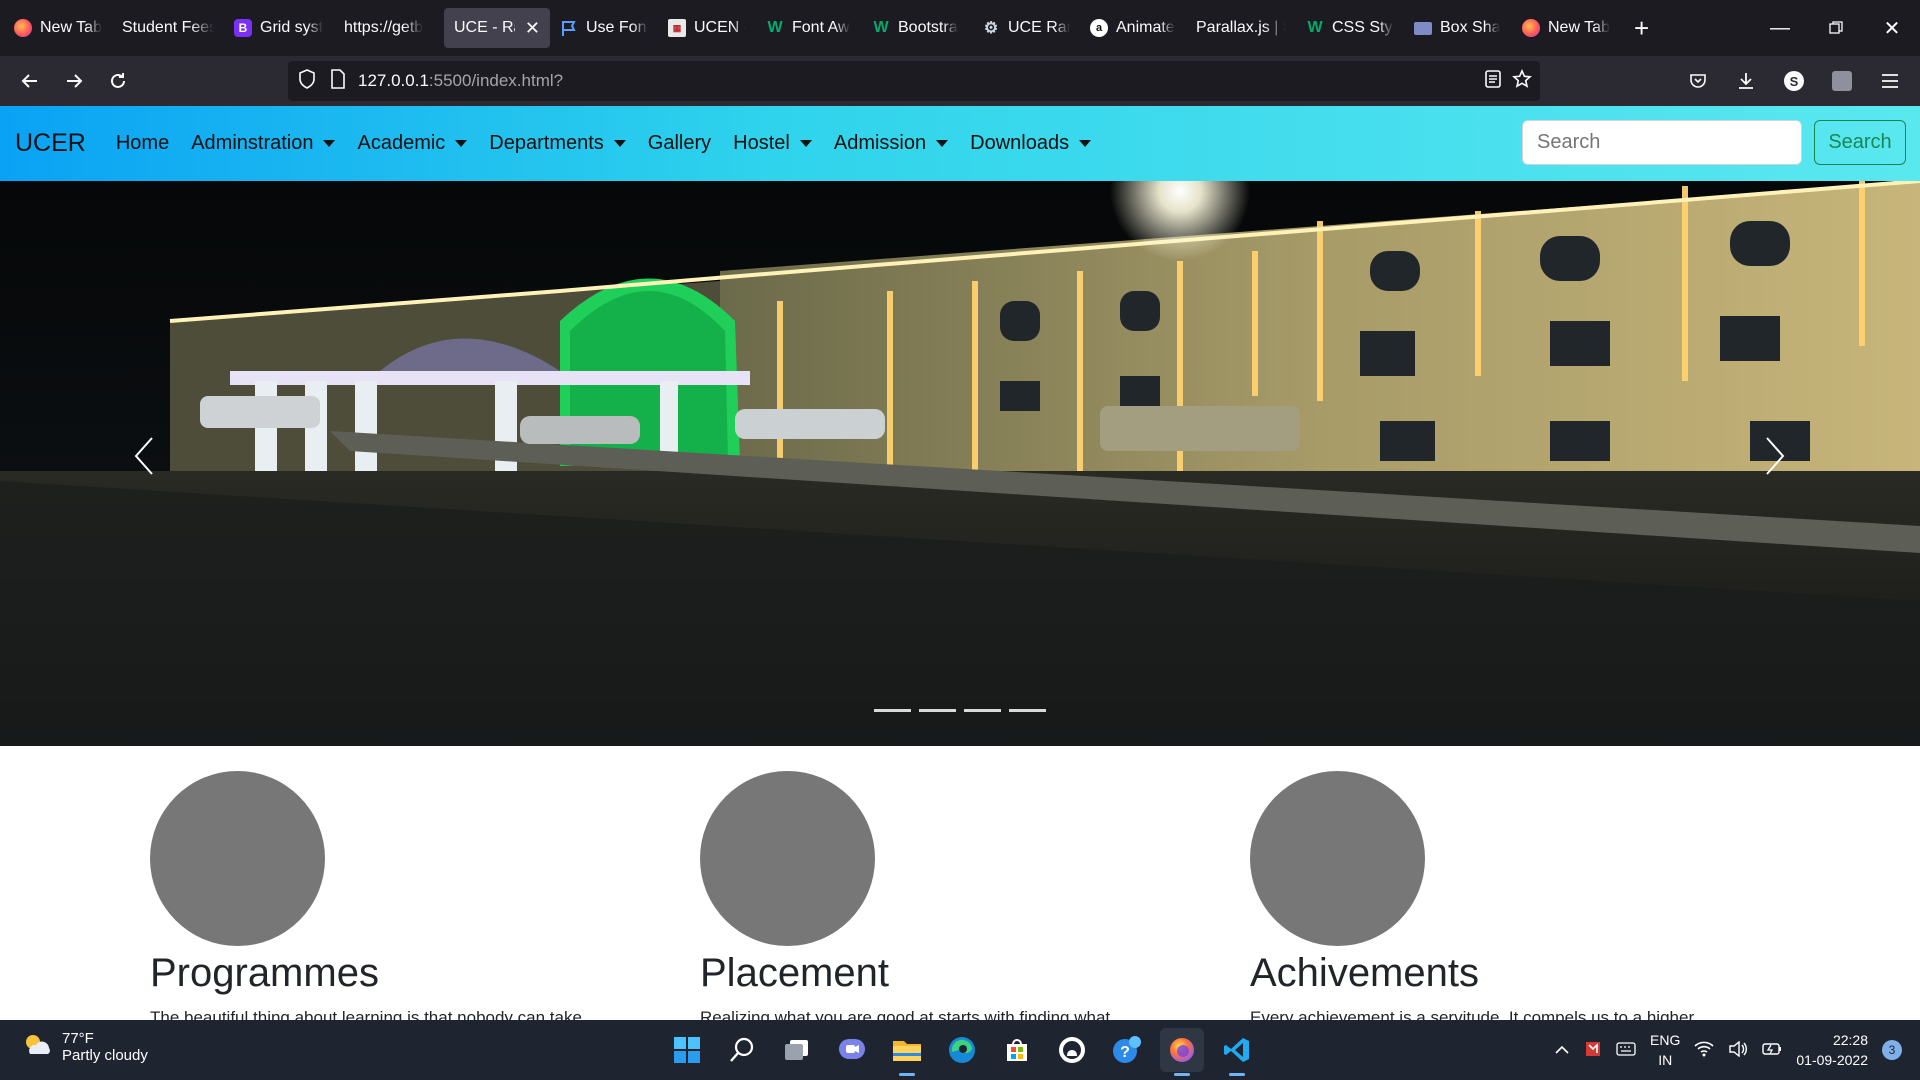  What do you see at coordinates (1626, 1050) in the screenshot?
I see `keyboard-icon` at bounding box center [1626, 1050].